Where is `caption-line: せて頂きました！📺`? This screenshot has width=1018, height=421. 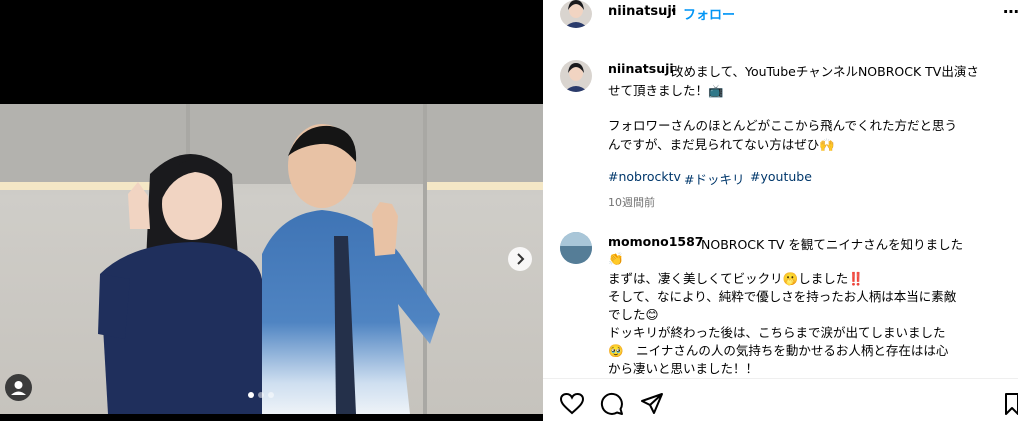 caption-line: せて頂きました！📺 is located at coordinates (666, 90).